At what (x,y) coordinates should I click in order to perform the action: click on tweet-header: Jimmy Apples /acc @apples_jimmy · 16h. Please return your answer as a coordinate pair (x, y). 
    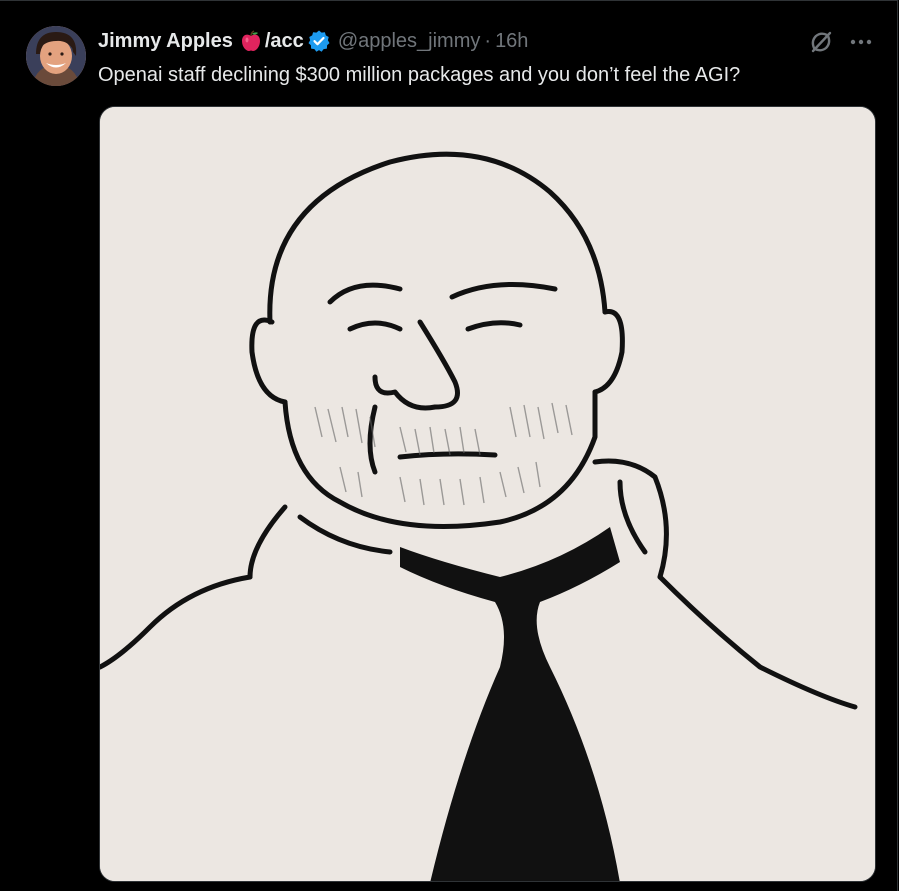
    Looking at the image, I should click on (313, 41).